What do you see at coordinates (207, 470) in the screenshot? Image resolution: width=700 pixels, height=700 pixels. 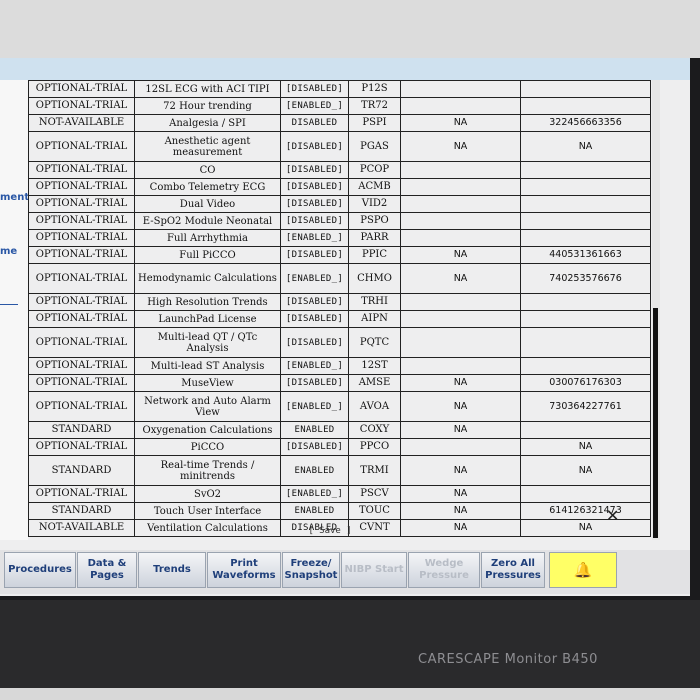 I see `option-name-cell: Real-time Trends / minitrends` at bounding box center [207, 470].